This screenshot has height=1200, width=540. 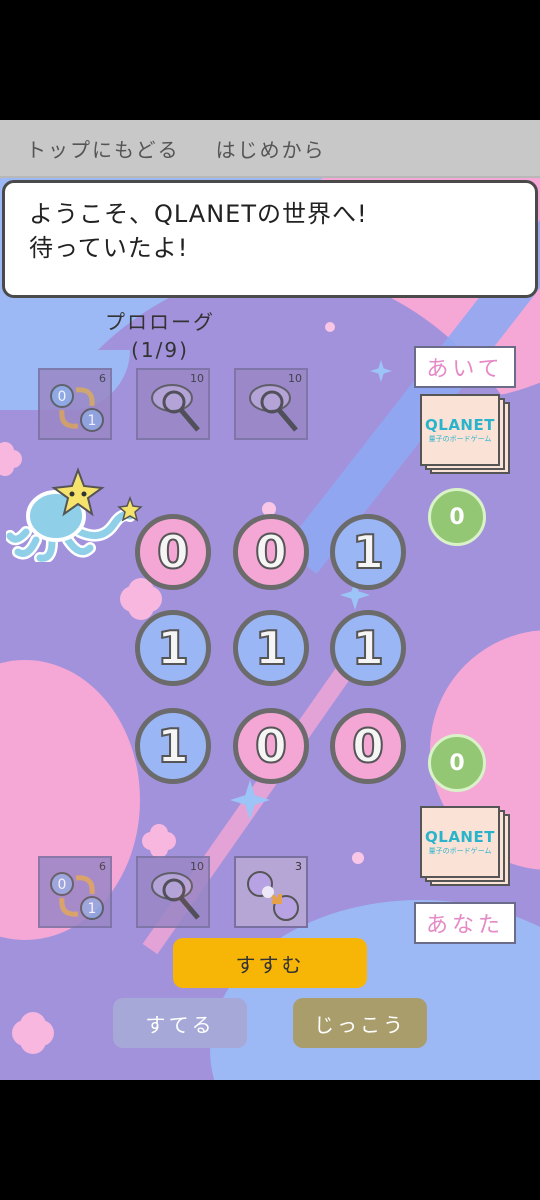 I want to click on back-to-top-link: トップにもどる, so click(x=103, y=148).